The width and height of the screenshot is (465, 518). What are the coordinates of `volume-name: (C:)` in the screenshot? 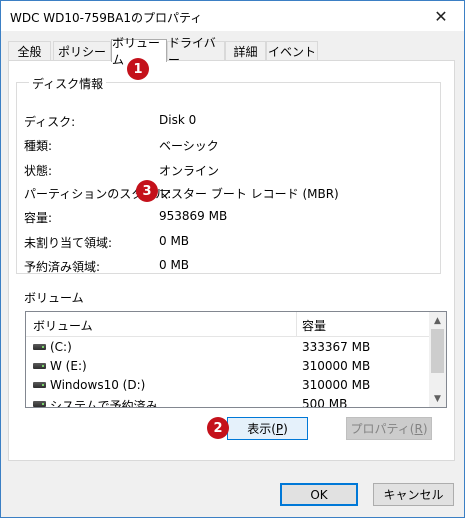 It's located at (61, 347).